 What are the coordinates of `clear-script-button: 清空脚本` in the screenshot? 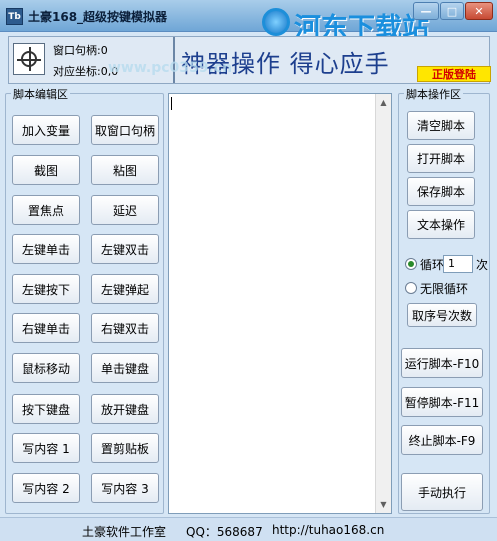 It's located at (441, 125).